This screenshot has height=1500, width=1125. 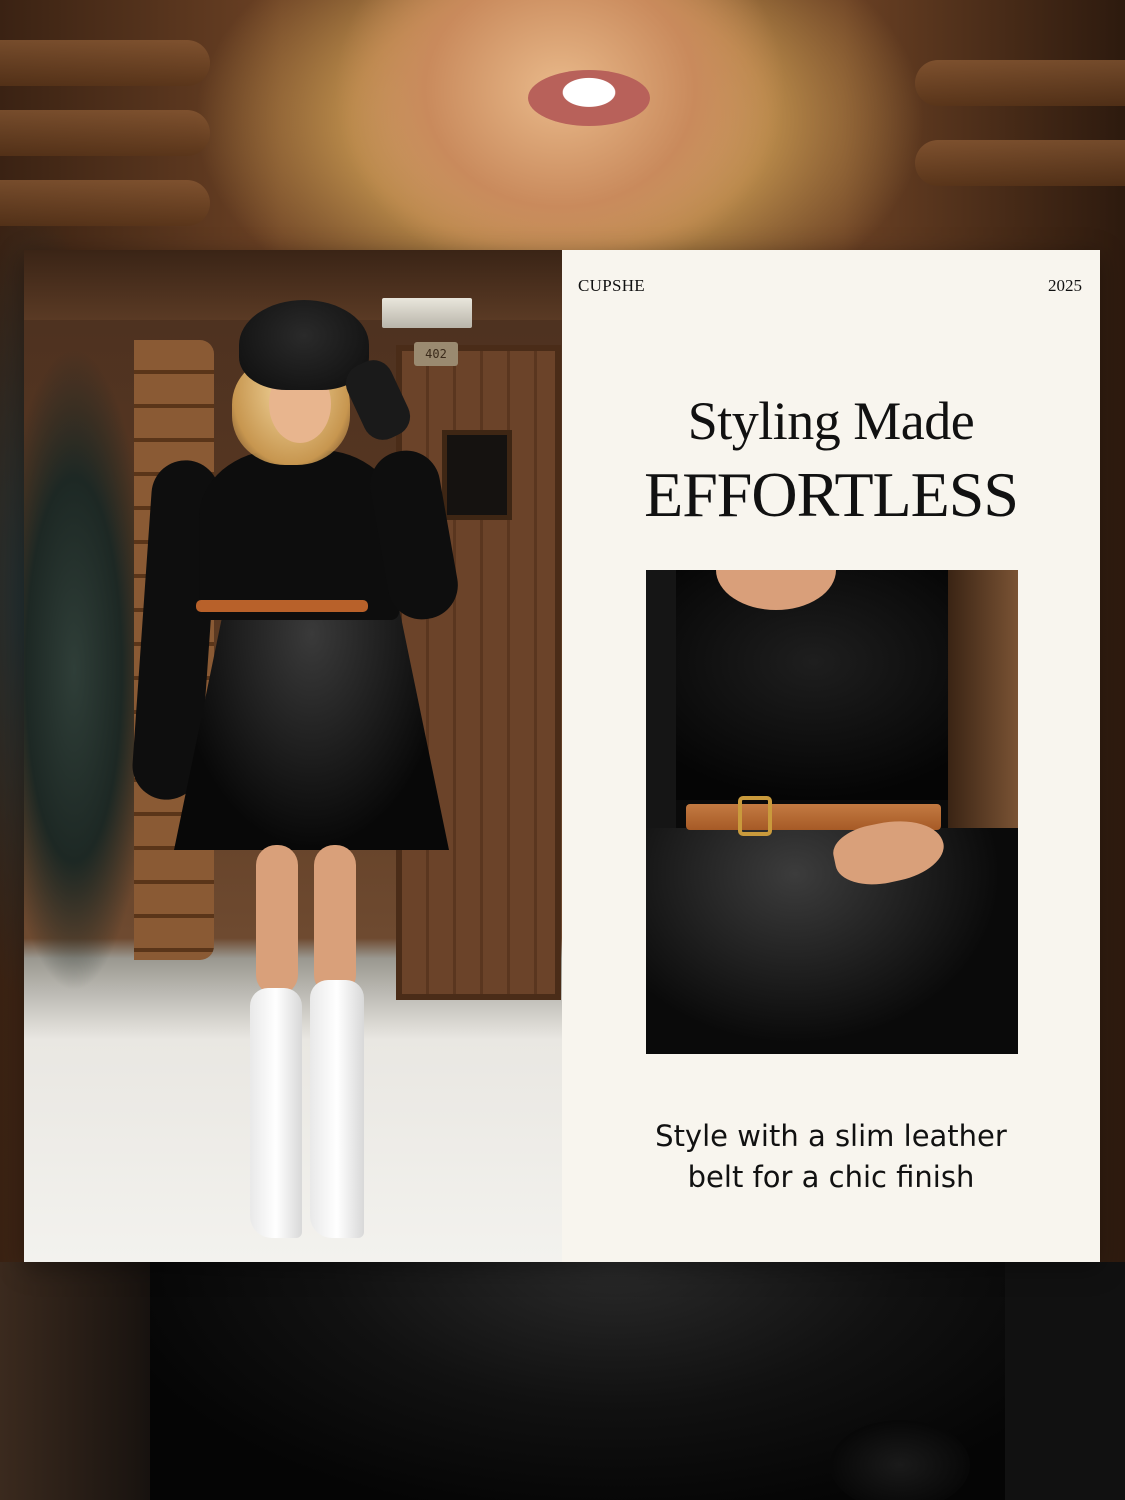 What do you see at coordinates (832, 941) in the screenshot?
I see `detail-leather-skirt` at bounding box center [832, 941].